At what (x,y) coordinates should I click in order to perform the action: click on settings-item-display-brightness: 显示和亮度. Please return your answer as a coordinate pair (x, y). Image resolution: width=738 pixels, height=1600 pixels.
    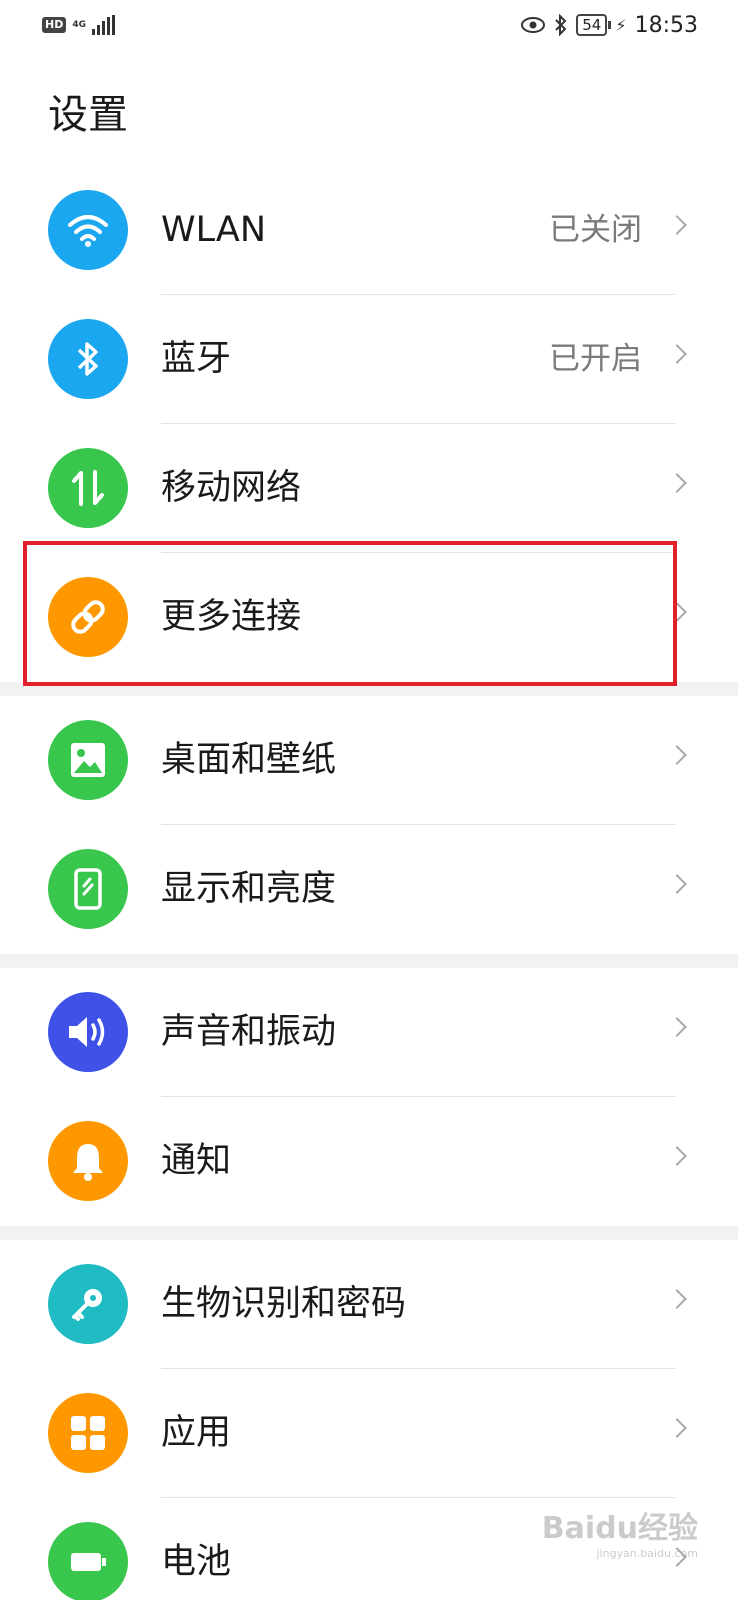
    Looking at the image, I should click on (369, 889).